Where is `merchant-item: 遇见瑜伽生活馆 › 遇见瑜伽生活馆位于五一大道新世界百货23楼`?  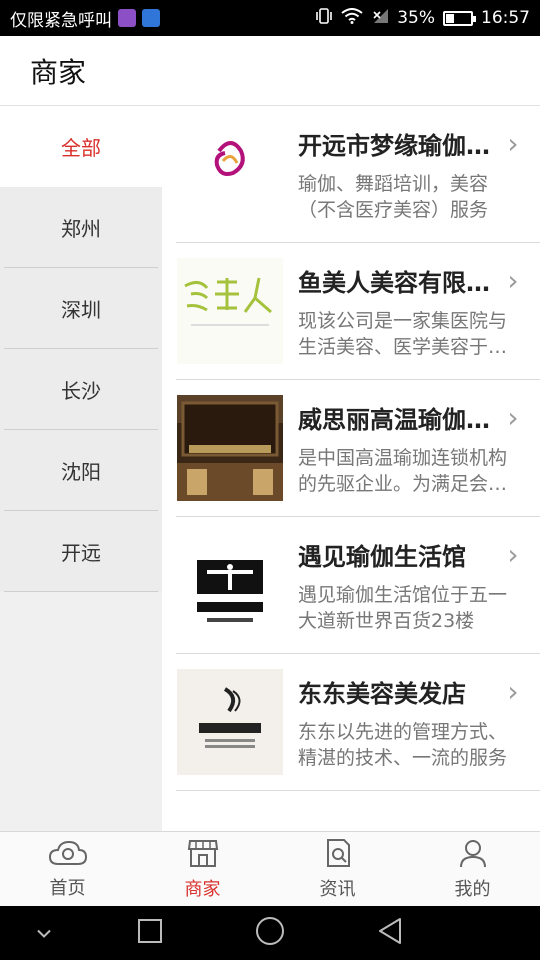
merchant-item: 遇见瑜伽生活馆 › 遇见瑜伽生活馆位于五一大道新世界百货23楼 is located at coordinates (358, 585).